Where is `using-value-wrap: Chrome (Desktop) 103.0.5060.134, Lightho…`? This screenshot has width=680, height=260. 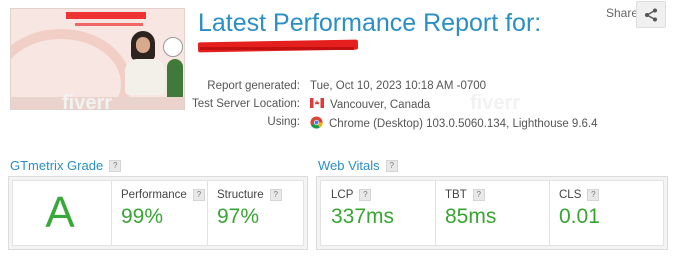 using-value-wrap: Chrome (Desktop) 103.0.5060.134, Lightho… is located at coordinates (454, 124).